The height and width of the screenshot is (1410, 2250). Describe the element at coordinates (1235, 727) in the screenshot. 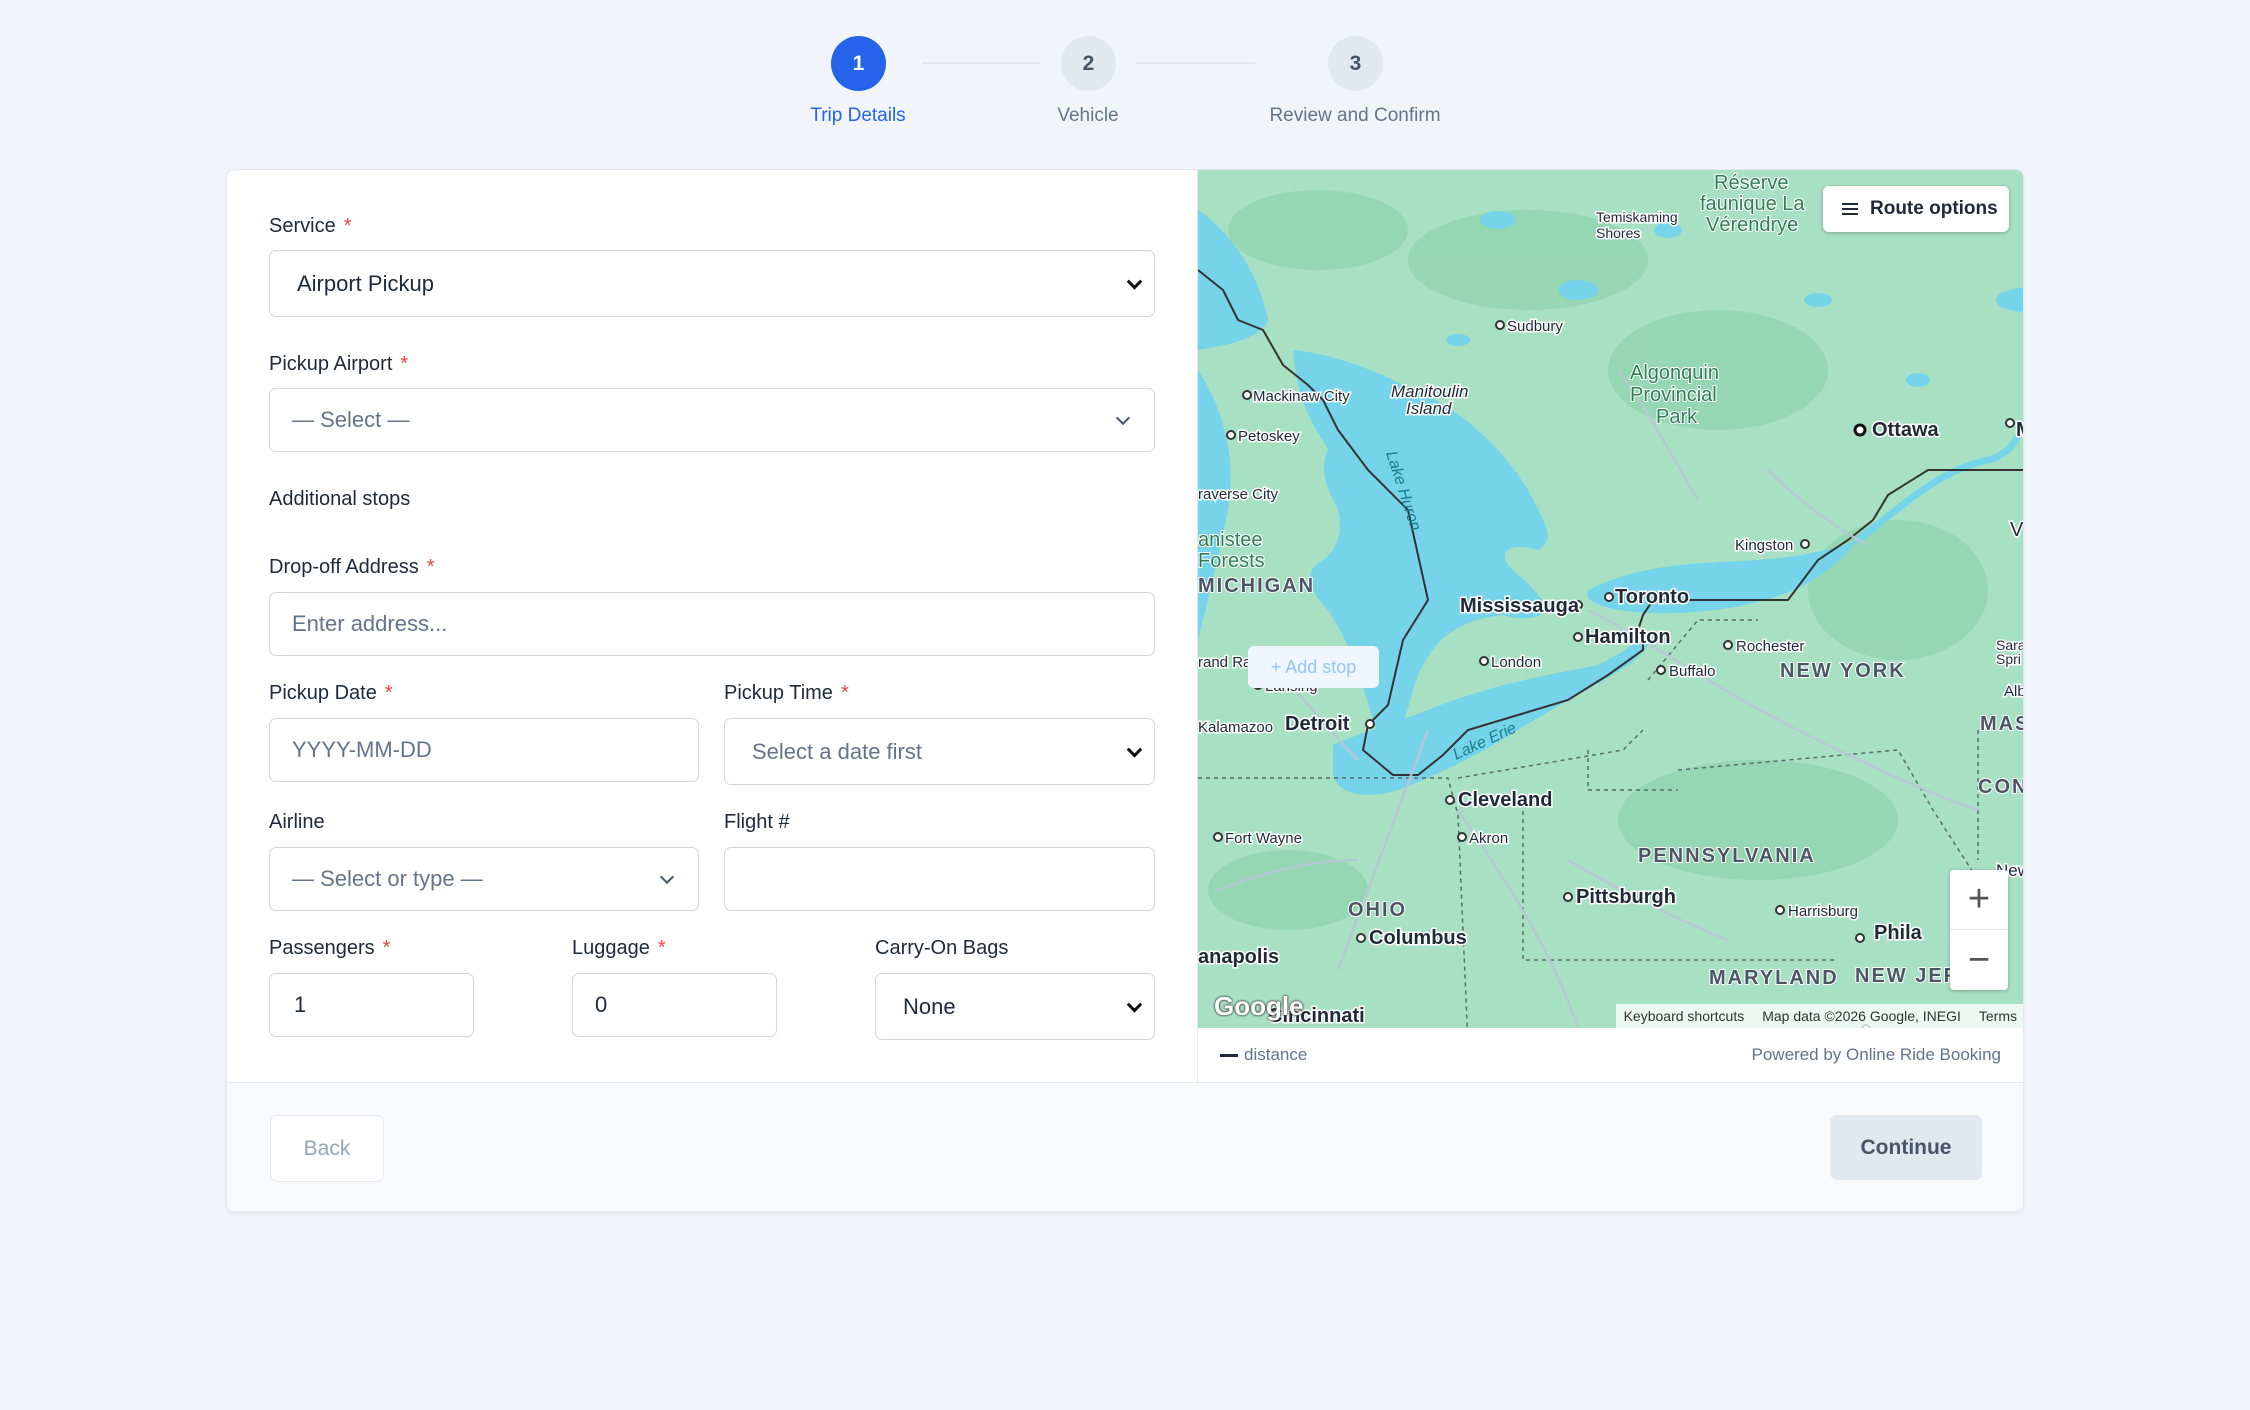

I see `map-label-kalamazoo: Kalamazoo` at that location.